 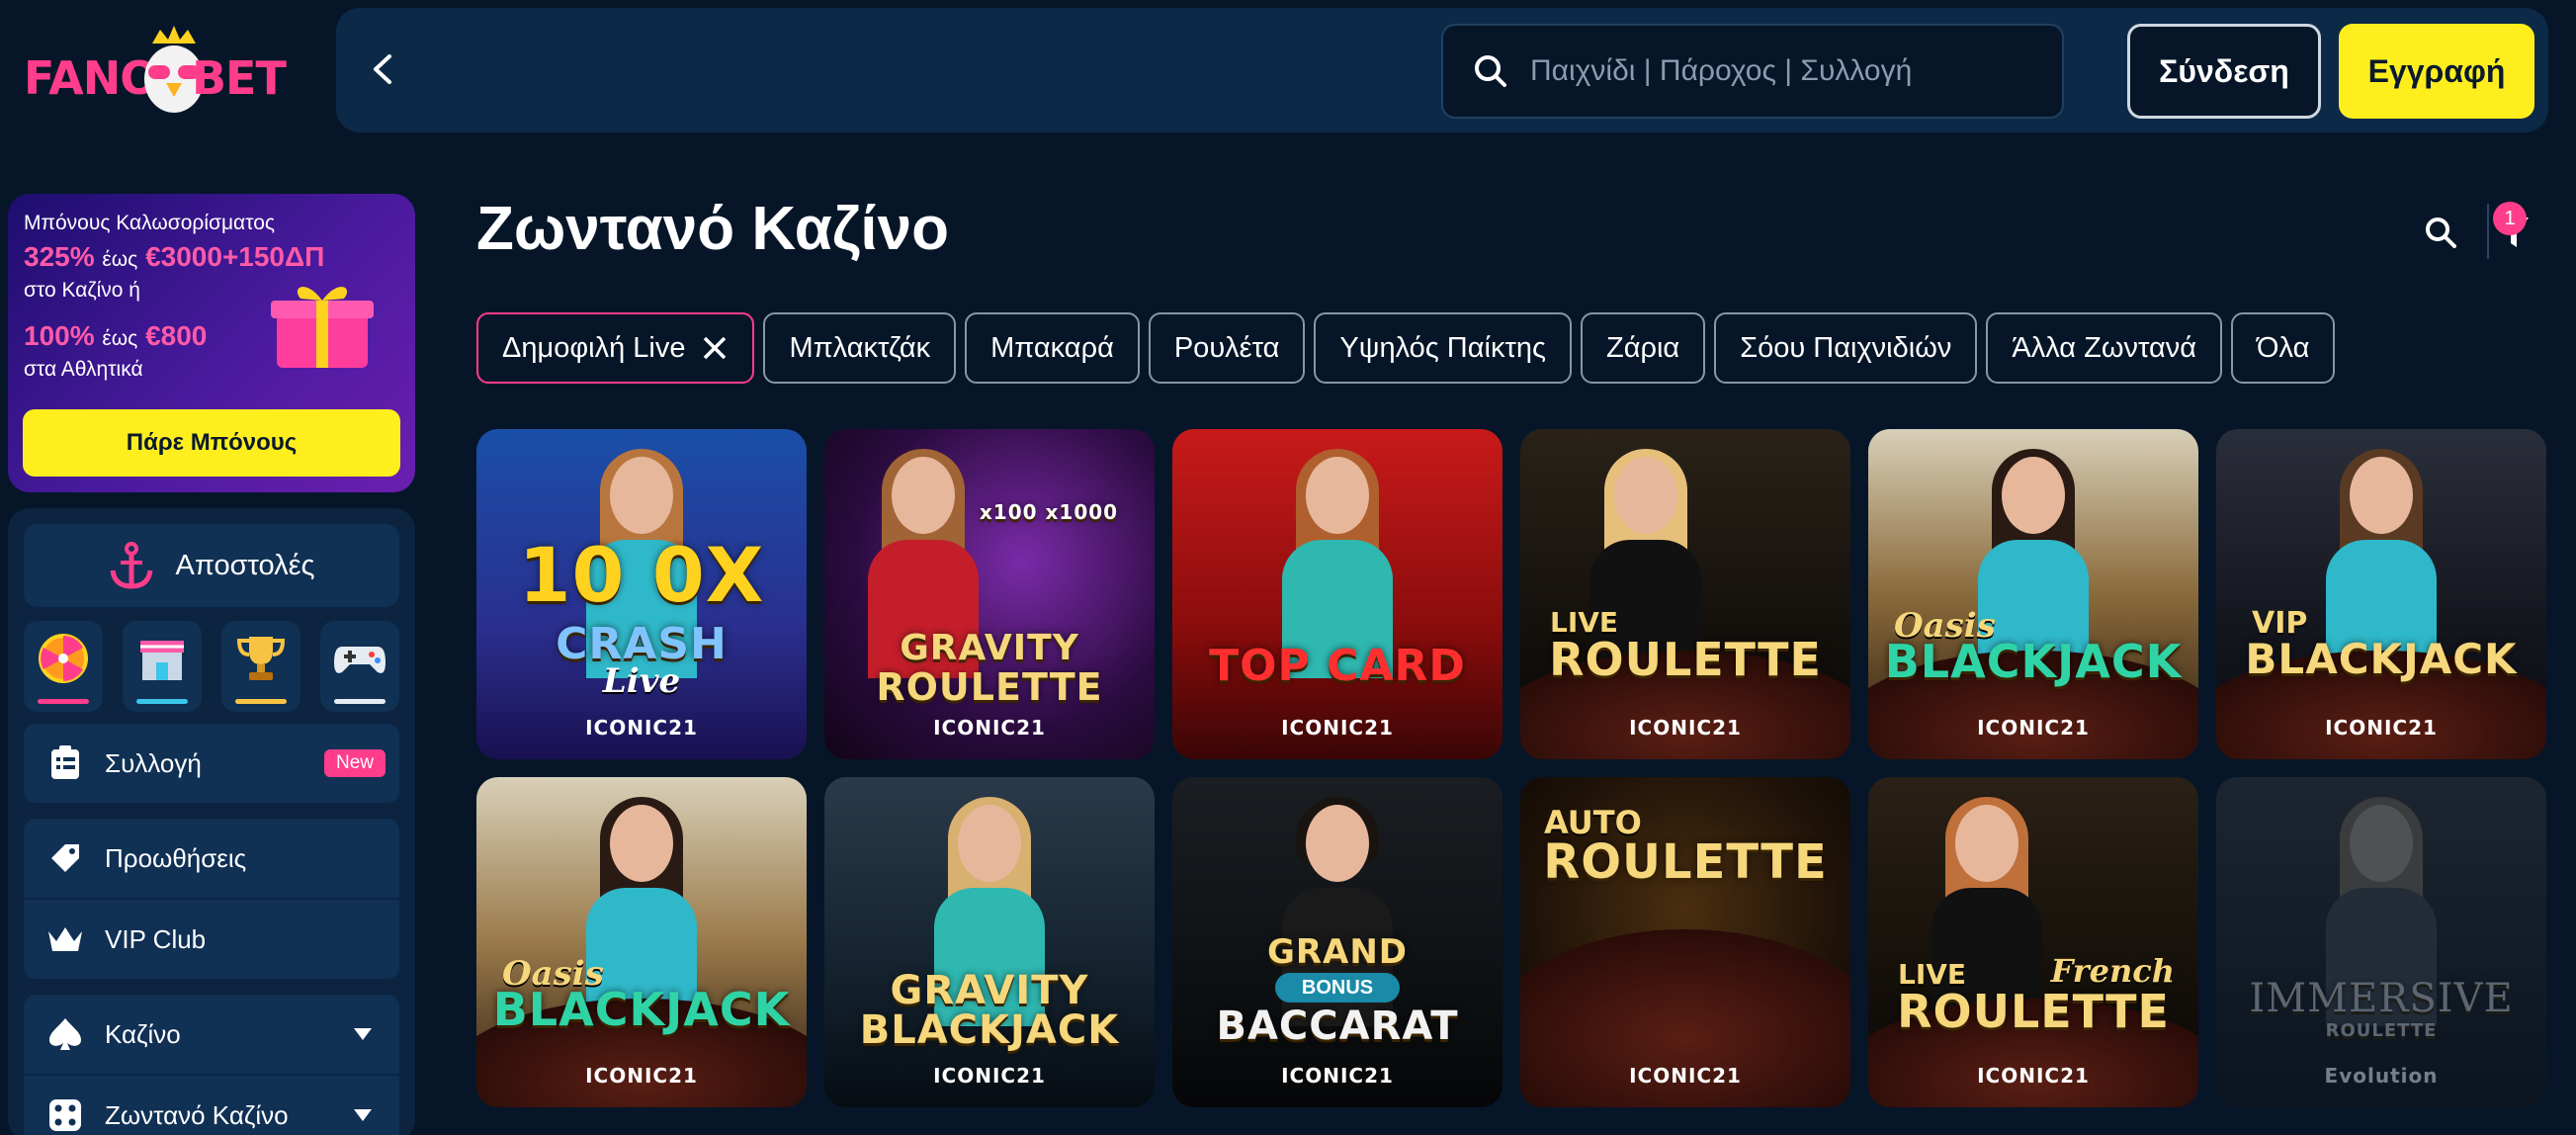 I want to click on shop-icon, so click(x=162, y=660).